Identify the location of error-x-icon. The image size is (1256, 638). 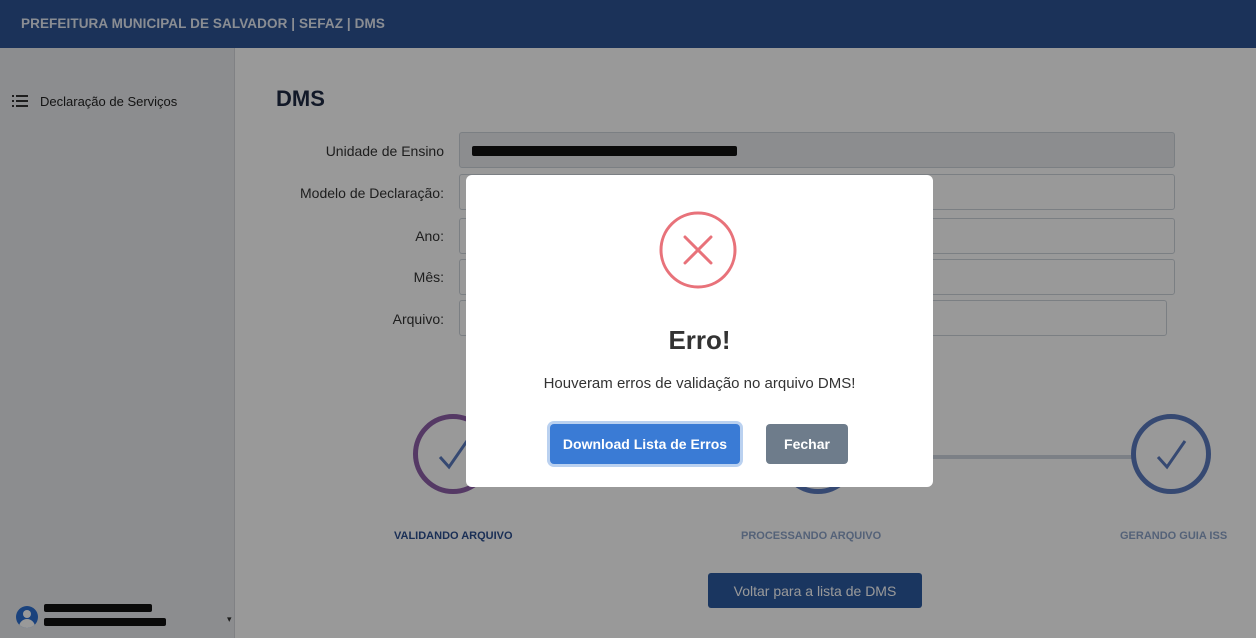
(698, 250).